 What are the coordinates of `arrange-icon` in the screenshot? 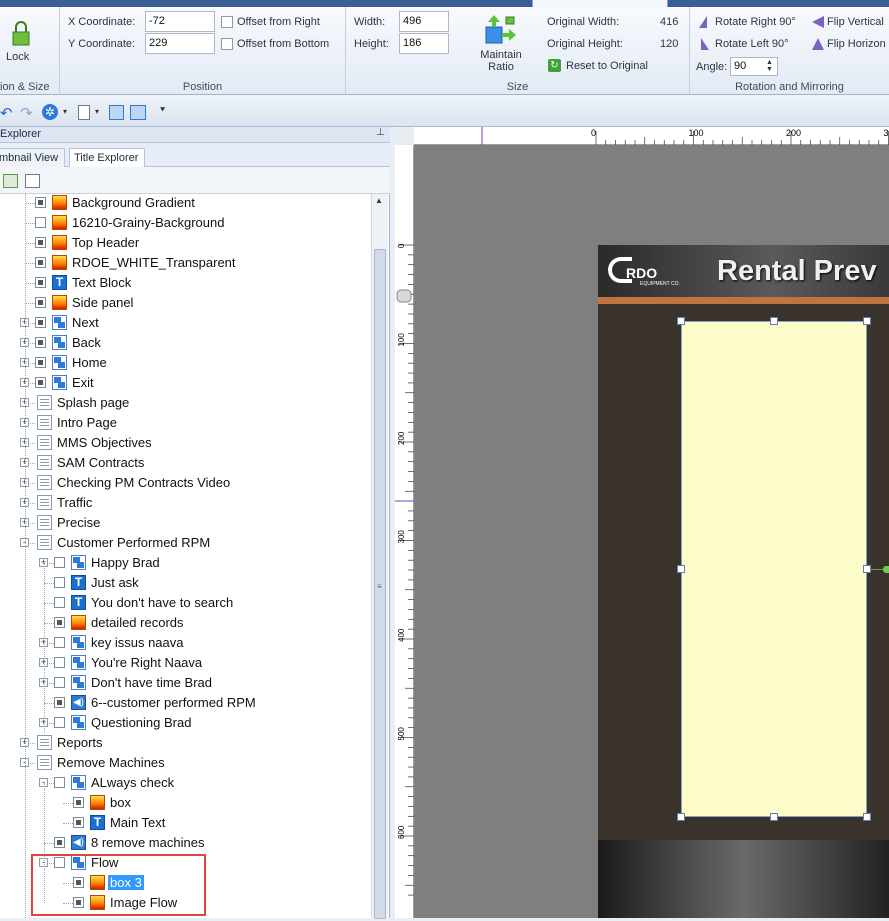 It's located at (138, 112).